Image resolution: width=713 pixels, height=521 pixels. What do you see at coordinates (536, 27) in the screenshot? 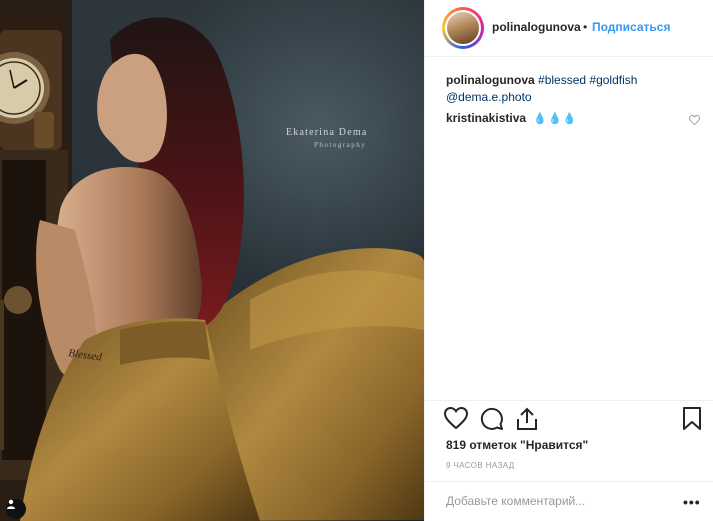
I see `header-username: polinalogunova` at bounding box center [536, 27].